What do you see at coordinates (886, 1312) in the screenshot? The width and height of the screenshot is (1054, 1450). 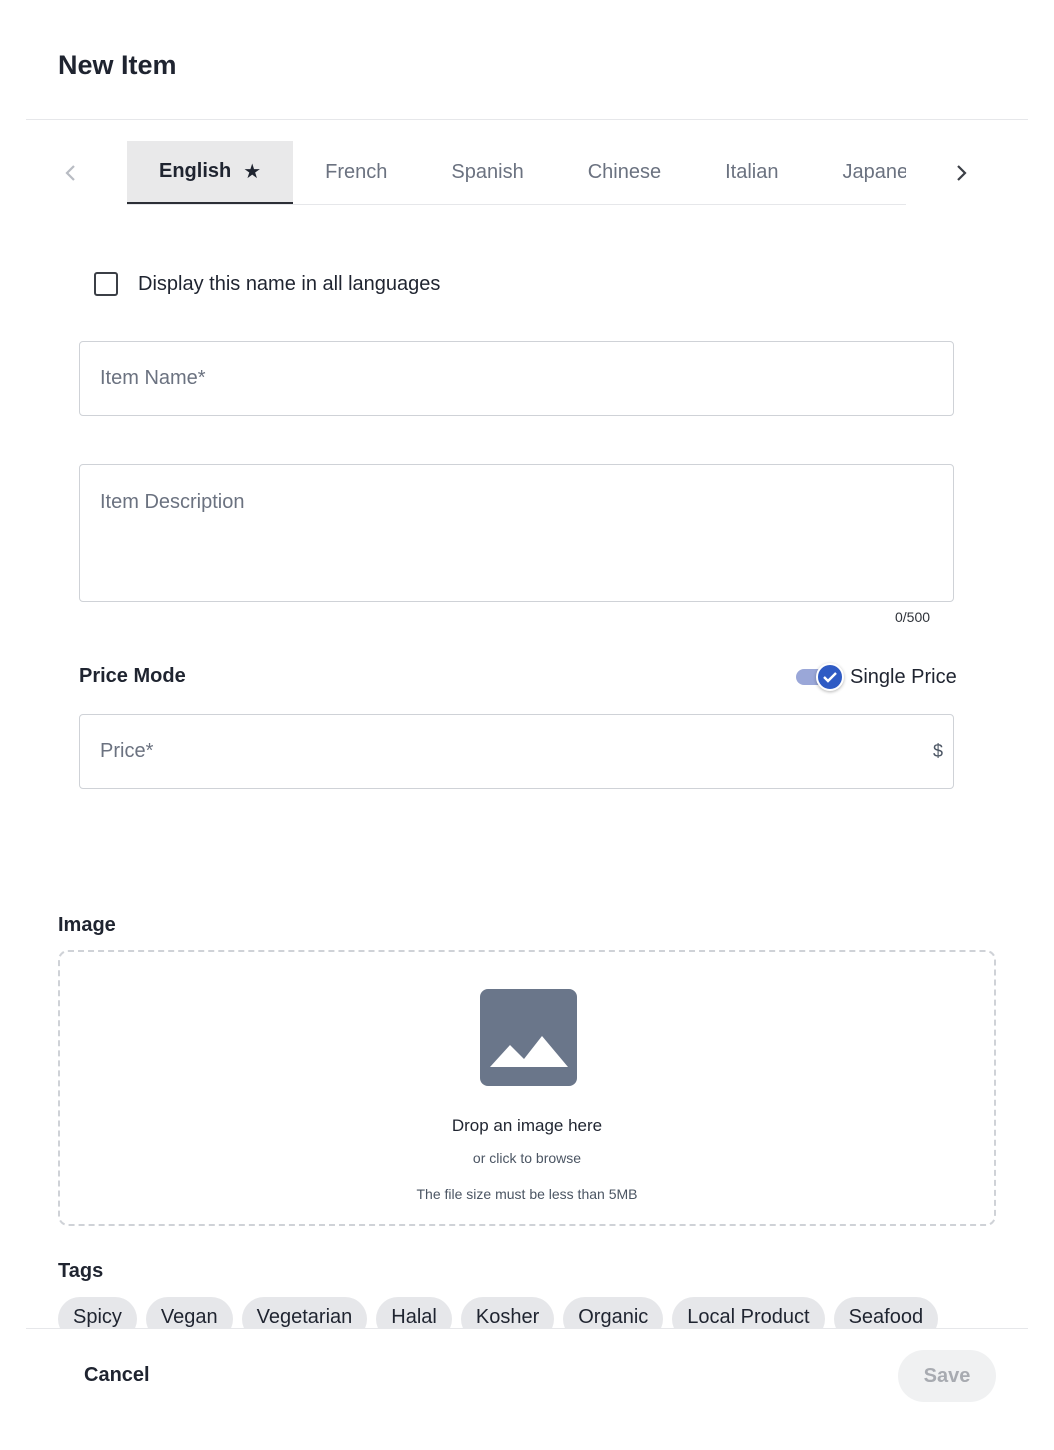 I see `tag-seafood: Seafood` at bounding box center [886, 1312].